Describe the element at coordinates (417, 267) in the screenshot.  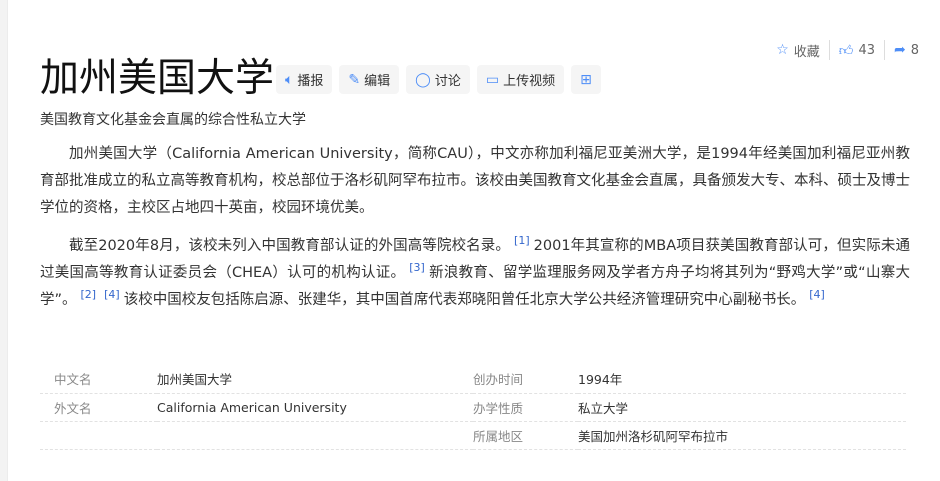
I see `citation-link: [3]` at that location.